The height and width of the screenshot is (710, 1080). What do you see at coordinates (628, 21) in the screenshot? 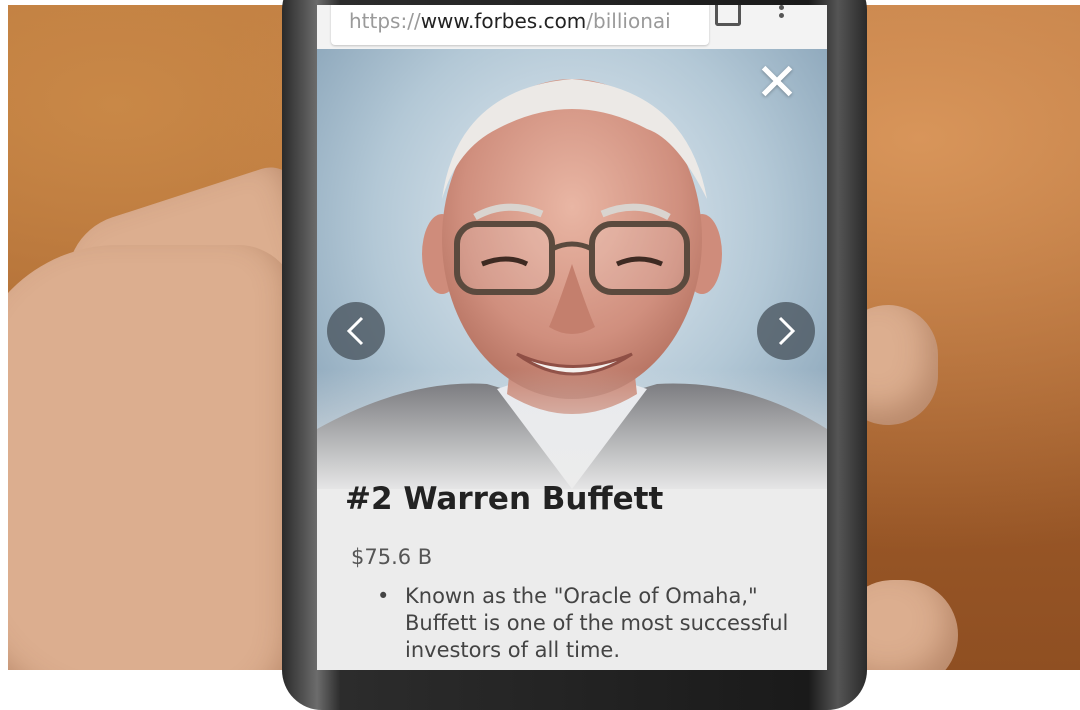
I see `url-path: /billionai` at bounding box center [628, 21].